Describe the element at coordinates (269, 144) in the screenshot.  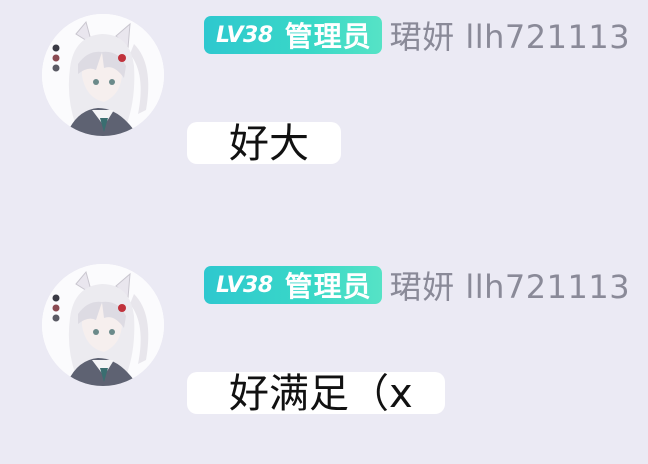
I see `message-text: 好大` at that location.